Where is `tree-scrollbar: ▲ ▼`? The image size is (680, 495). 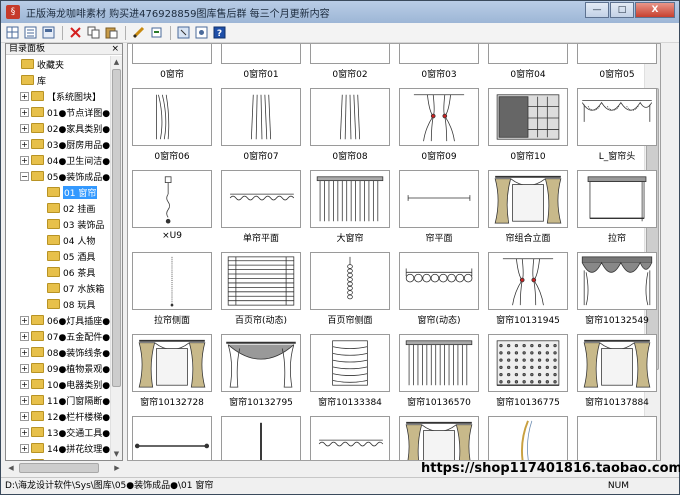
tree-scrollbar: ▲ ▼ is located at coordinates (116, 258).